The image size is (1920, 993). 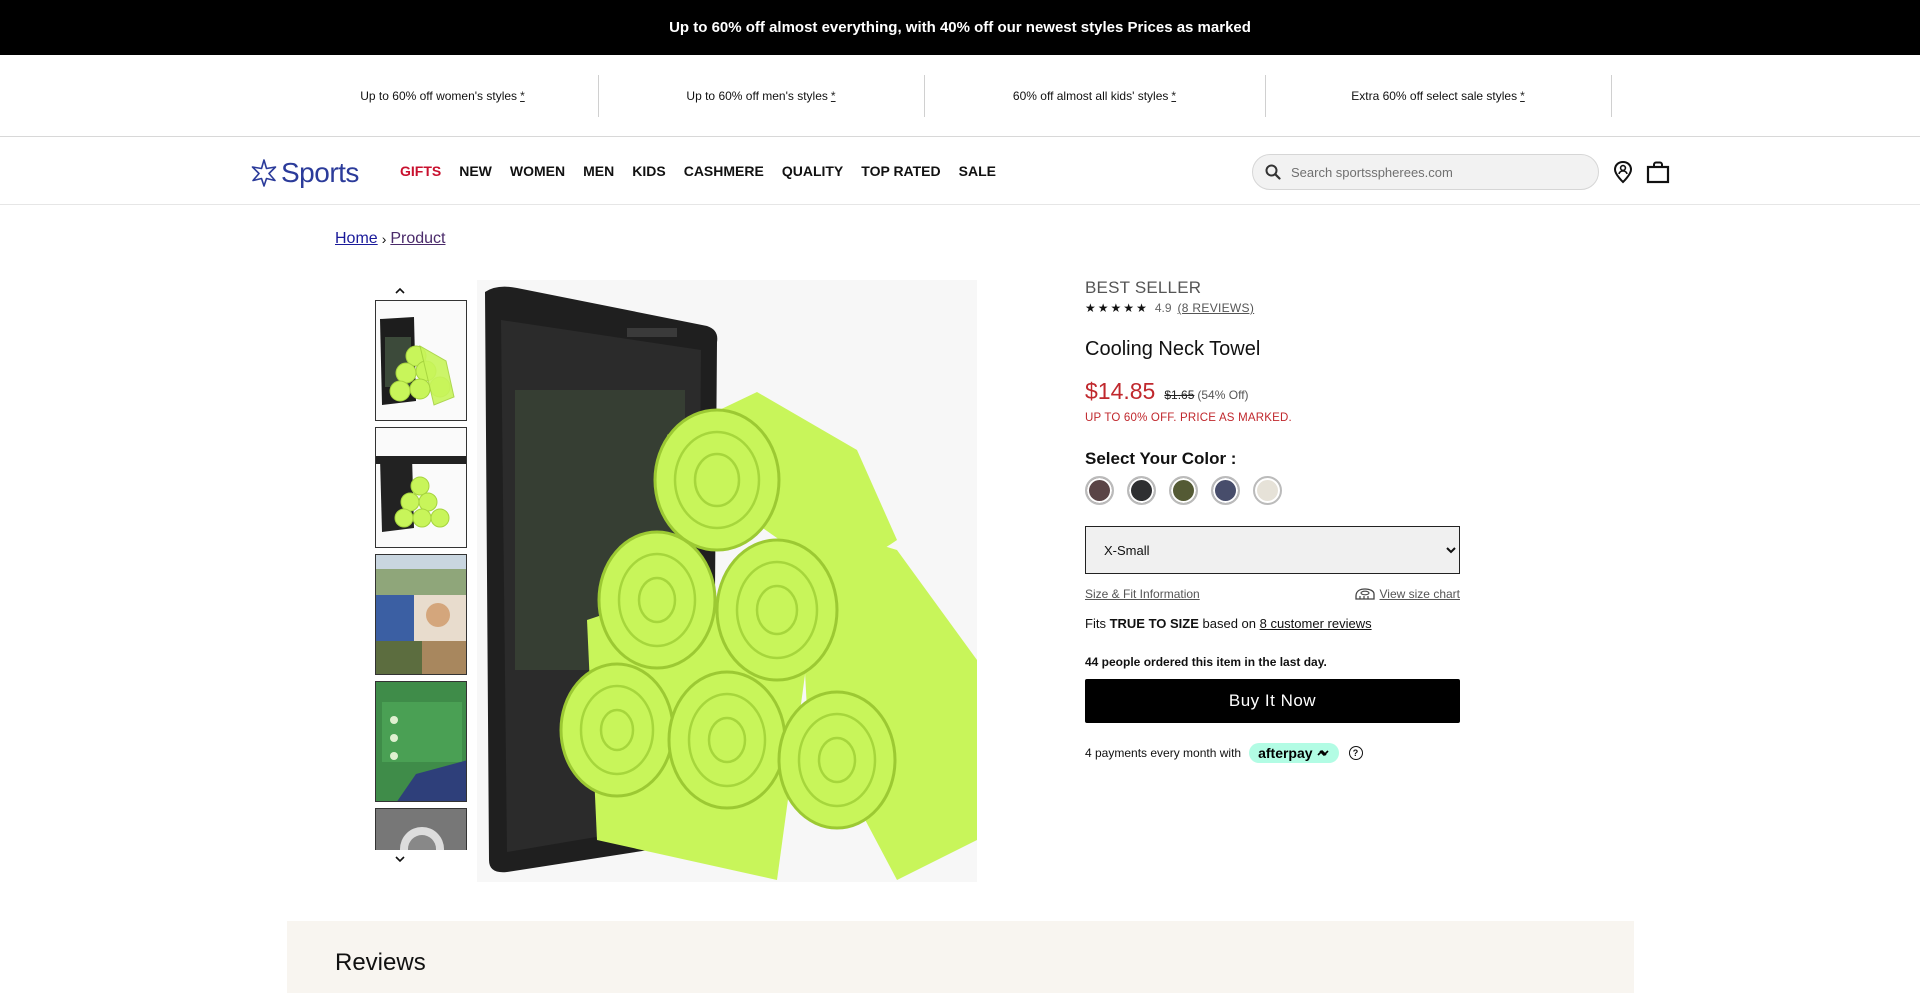 I want to click on size-chart-link-wrap: View size chart, so click(x=1407, y=594).